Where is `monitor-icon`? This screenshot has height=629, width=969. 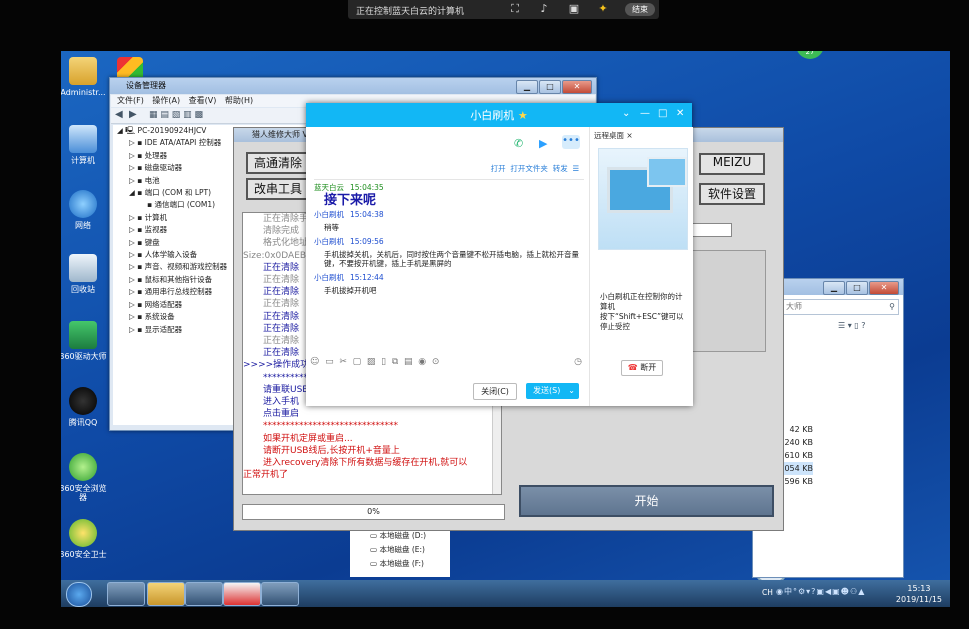
monitor-icon is located at coordinates (667, 172).